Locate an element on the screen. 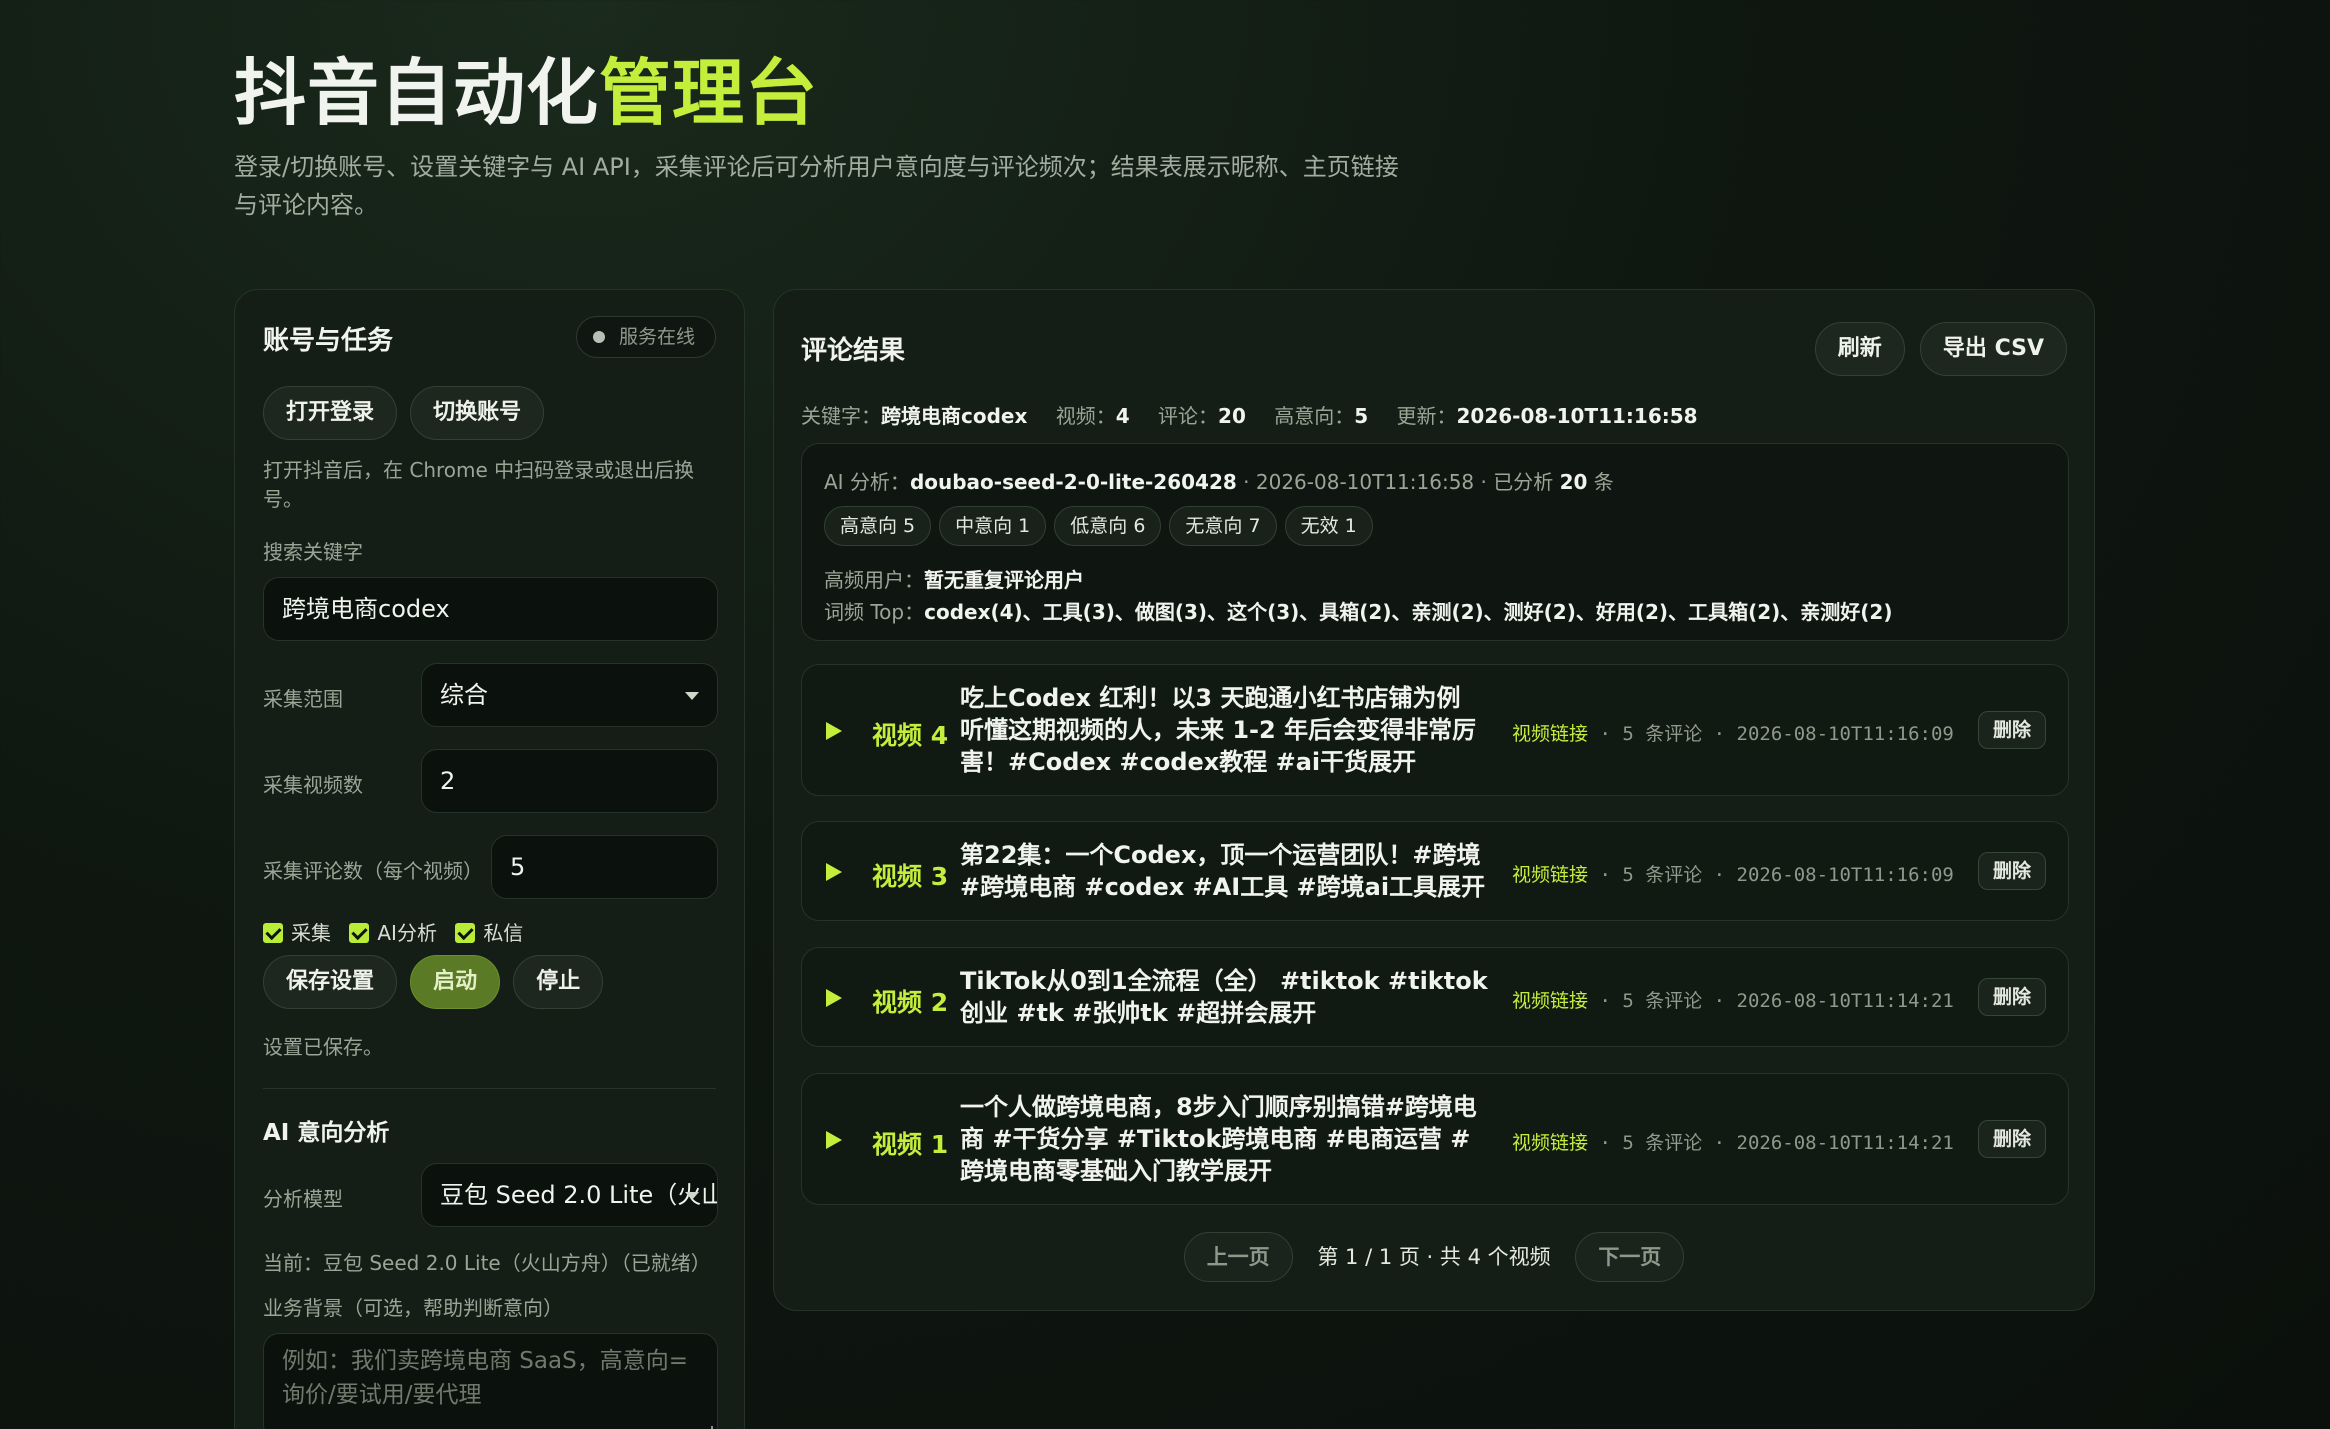 Image resolution: width=2330 pixels, height=1429 pixels. pagination: 上一页 第 1 / 1 页 · 共 4 个视频 下一页 is located at coordinates (1434, 1257).